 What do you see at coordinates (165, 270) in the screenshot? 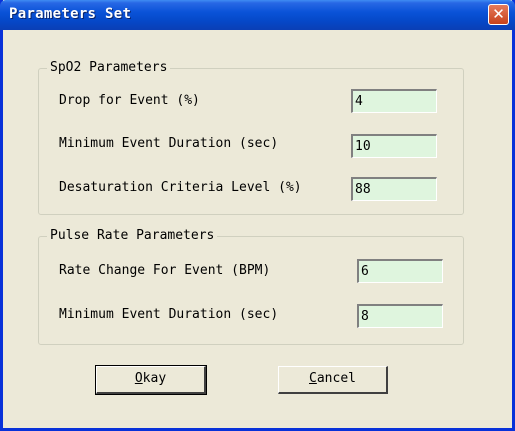
I see `rate-change-label: Rate Change For Event (BPM)` at bounding box center [165, 270].